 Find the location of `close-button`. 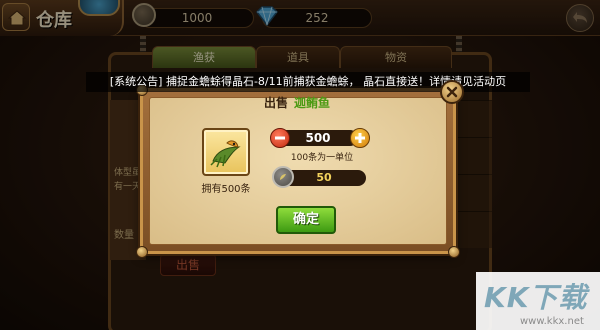

close-button is located at coordinates (452, 92).